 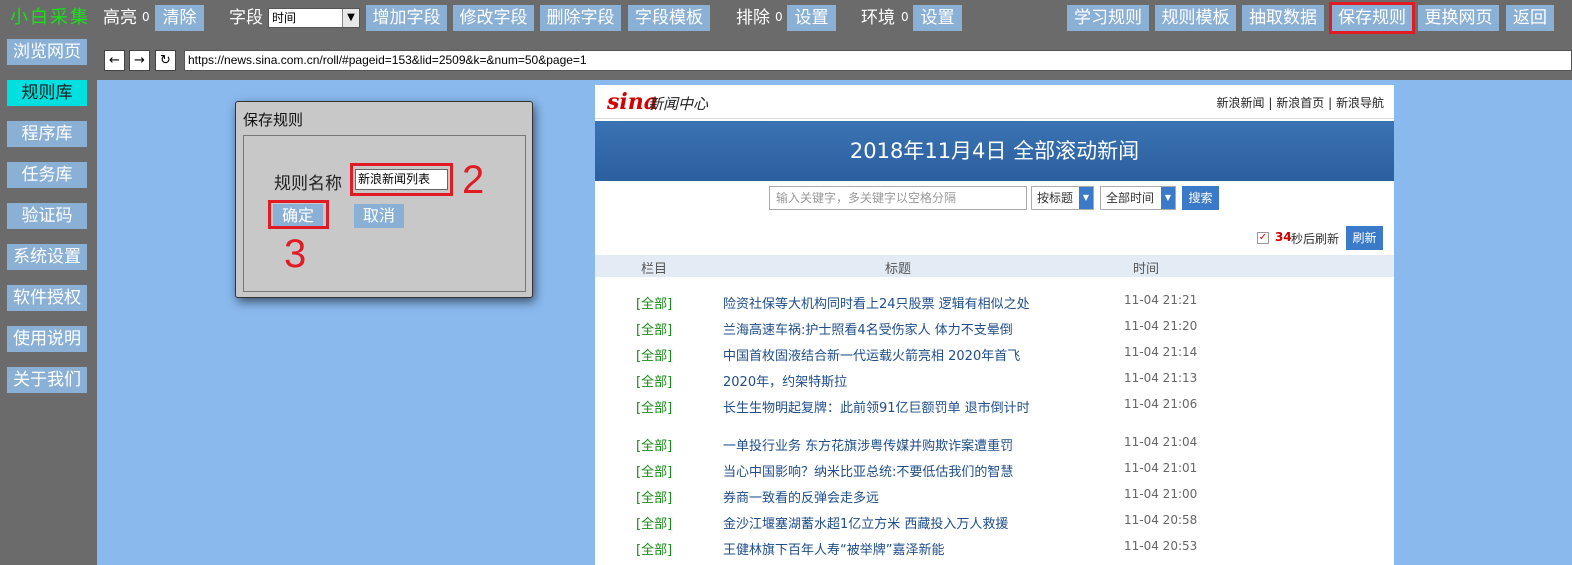 I want to click on news-row: [全部] 金沙江堰塞湖蓄水超1亿立方米 西藏投入万人救援 11-04 20:58, so click(x=994, y=521).